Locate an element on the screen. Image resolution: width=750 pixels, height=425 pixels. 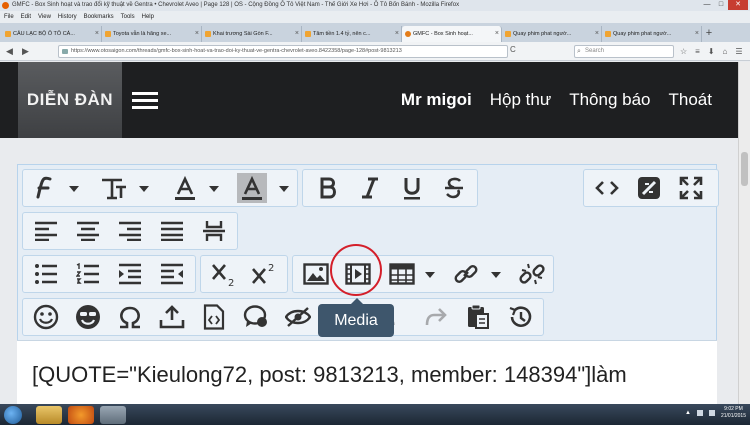
maximize-button: □ is located at coordinates (721, 5).